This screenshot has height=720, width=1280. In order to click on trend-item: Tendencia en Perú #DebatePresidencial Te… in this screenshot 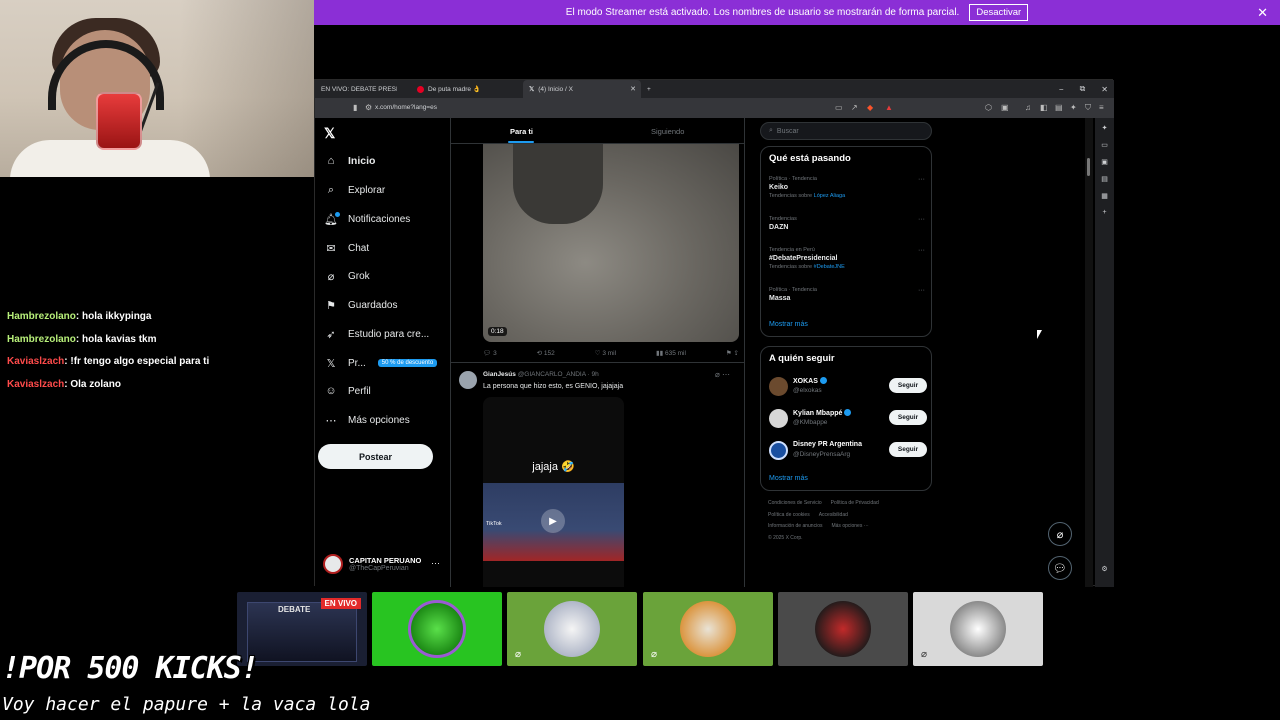, I will do `click(847, 258)`.